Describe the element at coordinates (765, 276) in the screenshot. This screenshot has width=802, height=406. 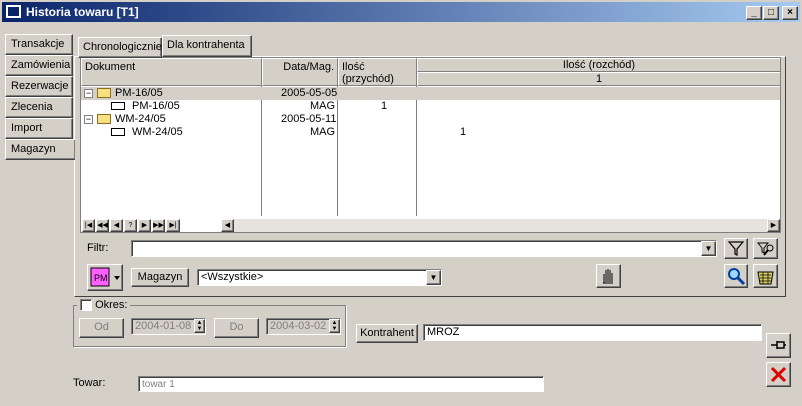
I see `basket-icon` at that location.